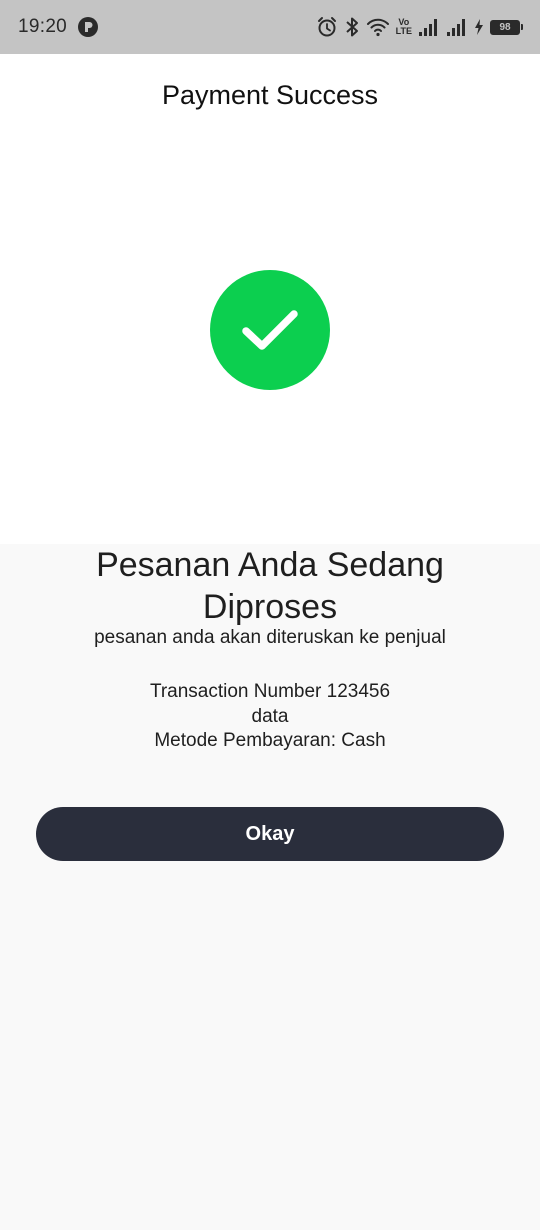 The width and height of the screenshot is (540, 1230). I want to click on volte-icon: Vo LTE, so click(404, 27).